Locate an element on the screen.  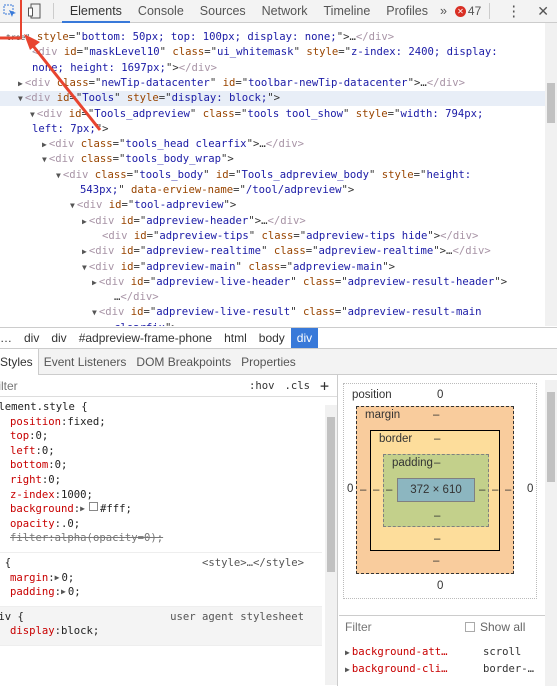
styles-filter-input is located at coordinates (95, 385).